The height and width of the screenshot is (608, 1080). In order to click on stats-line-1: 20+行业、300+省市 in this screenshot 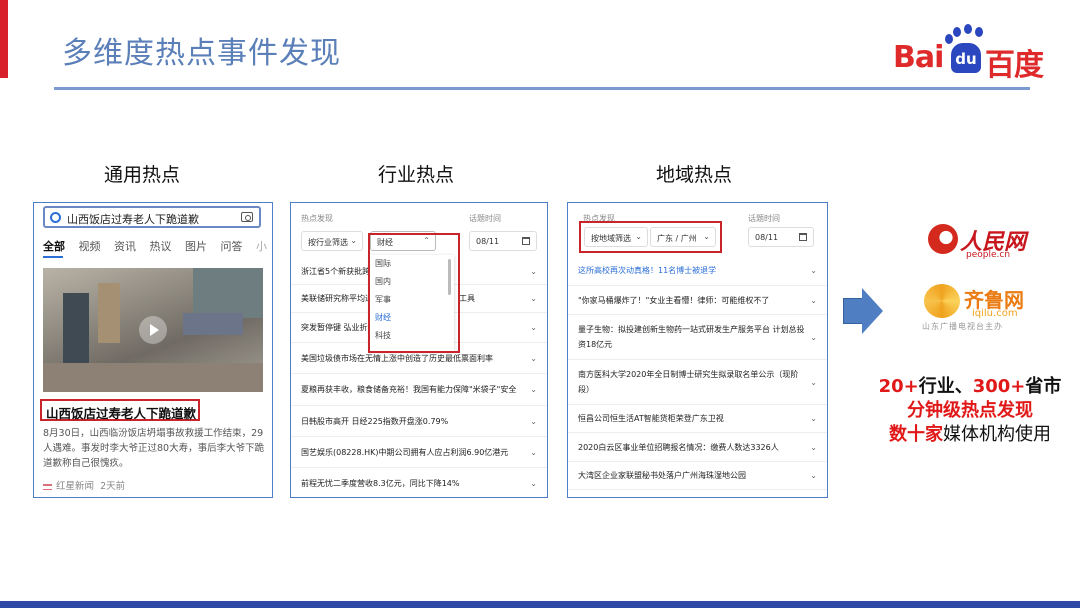, I will do `click(970, 386)`.